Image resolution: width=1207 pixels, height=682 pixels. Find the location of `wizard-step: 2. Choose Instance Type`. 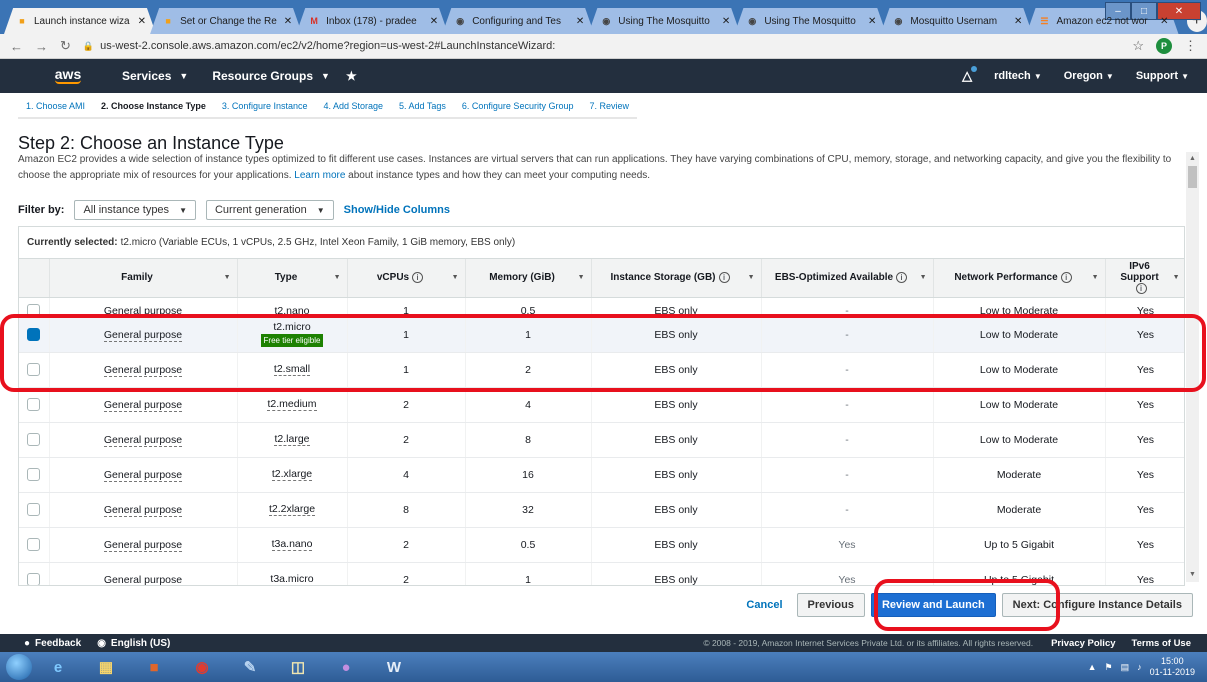

wizard-step: 2. Choose Instance Type is located at coordinates (153, 107).